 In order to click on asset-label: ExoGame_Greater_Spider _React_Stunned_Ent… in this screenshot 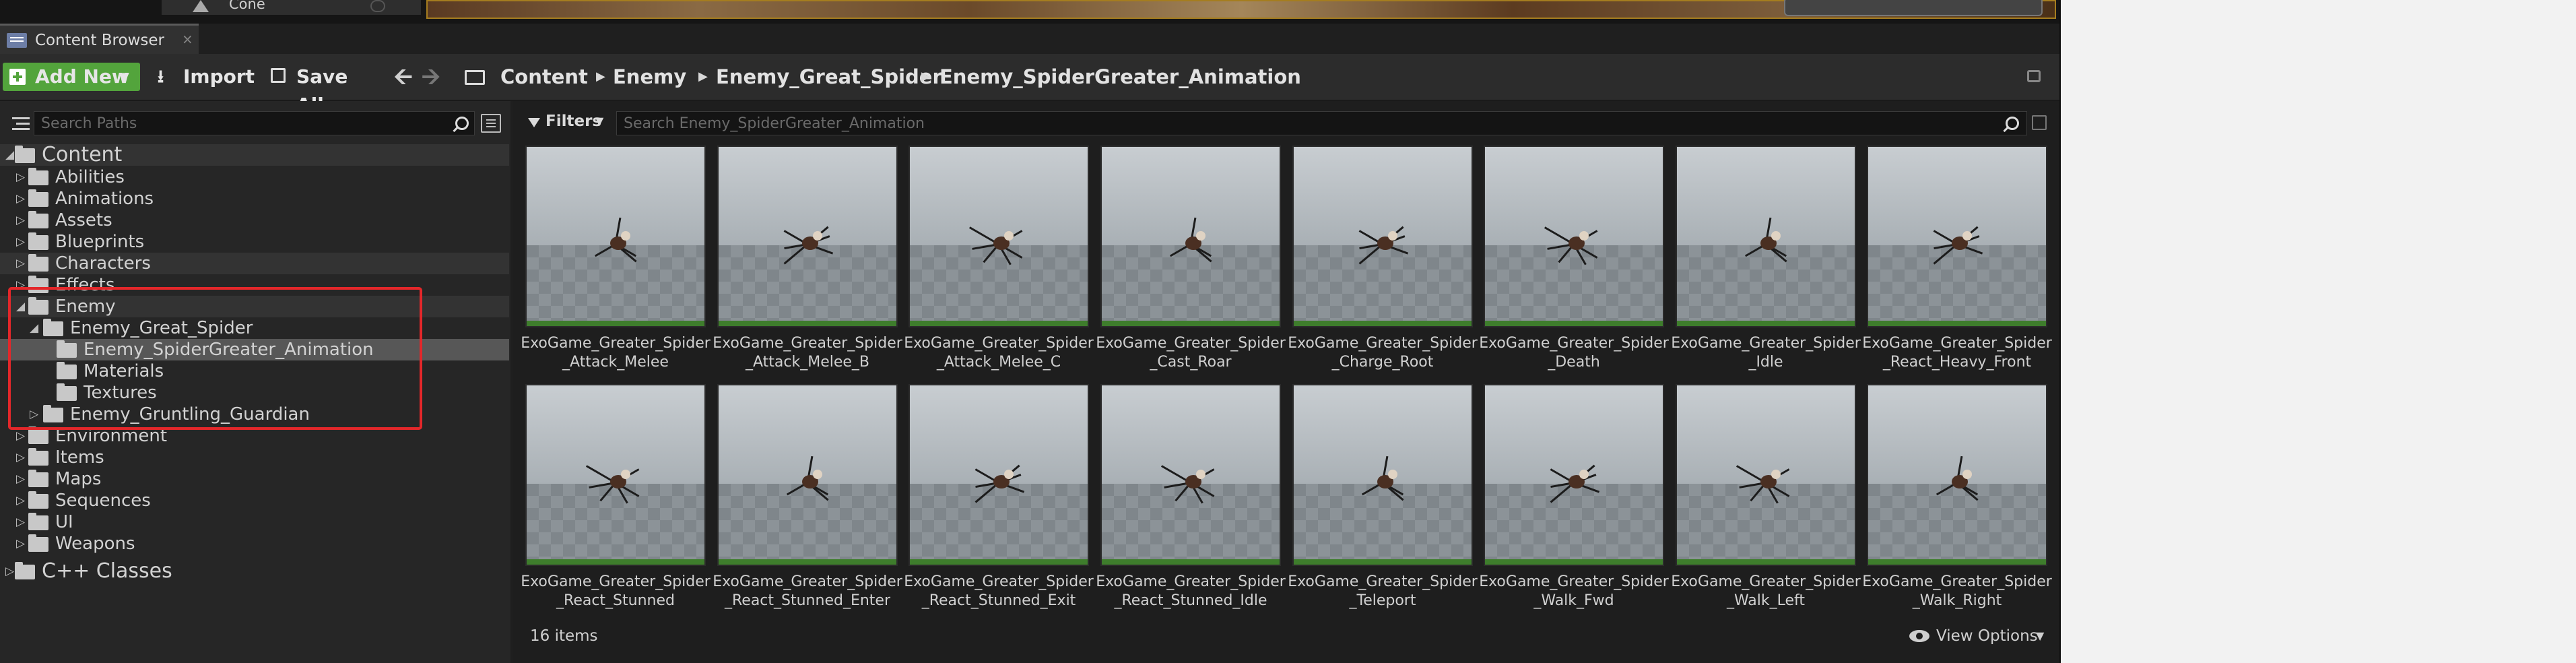, I will do `click(807, 591)`.